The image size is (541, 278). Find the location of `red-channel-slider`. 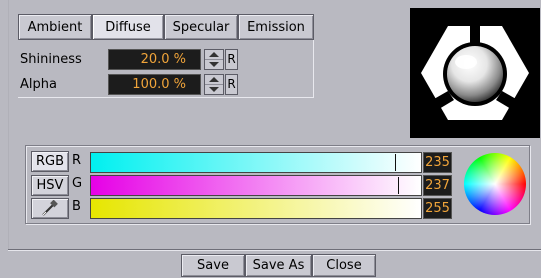

red-channel-slider is located at coordinates (256, 162).